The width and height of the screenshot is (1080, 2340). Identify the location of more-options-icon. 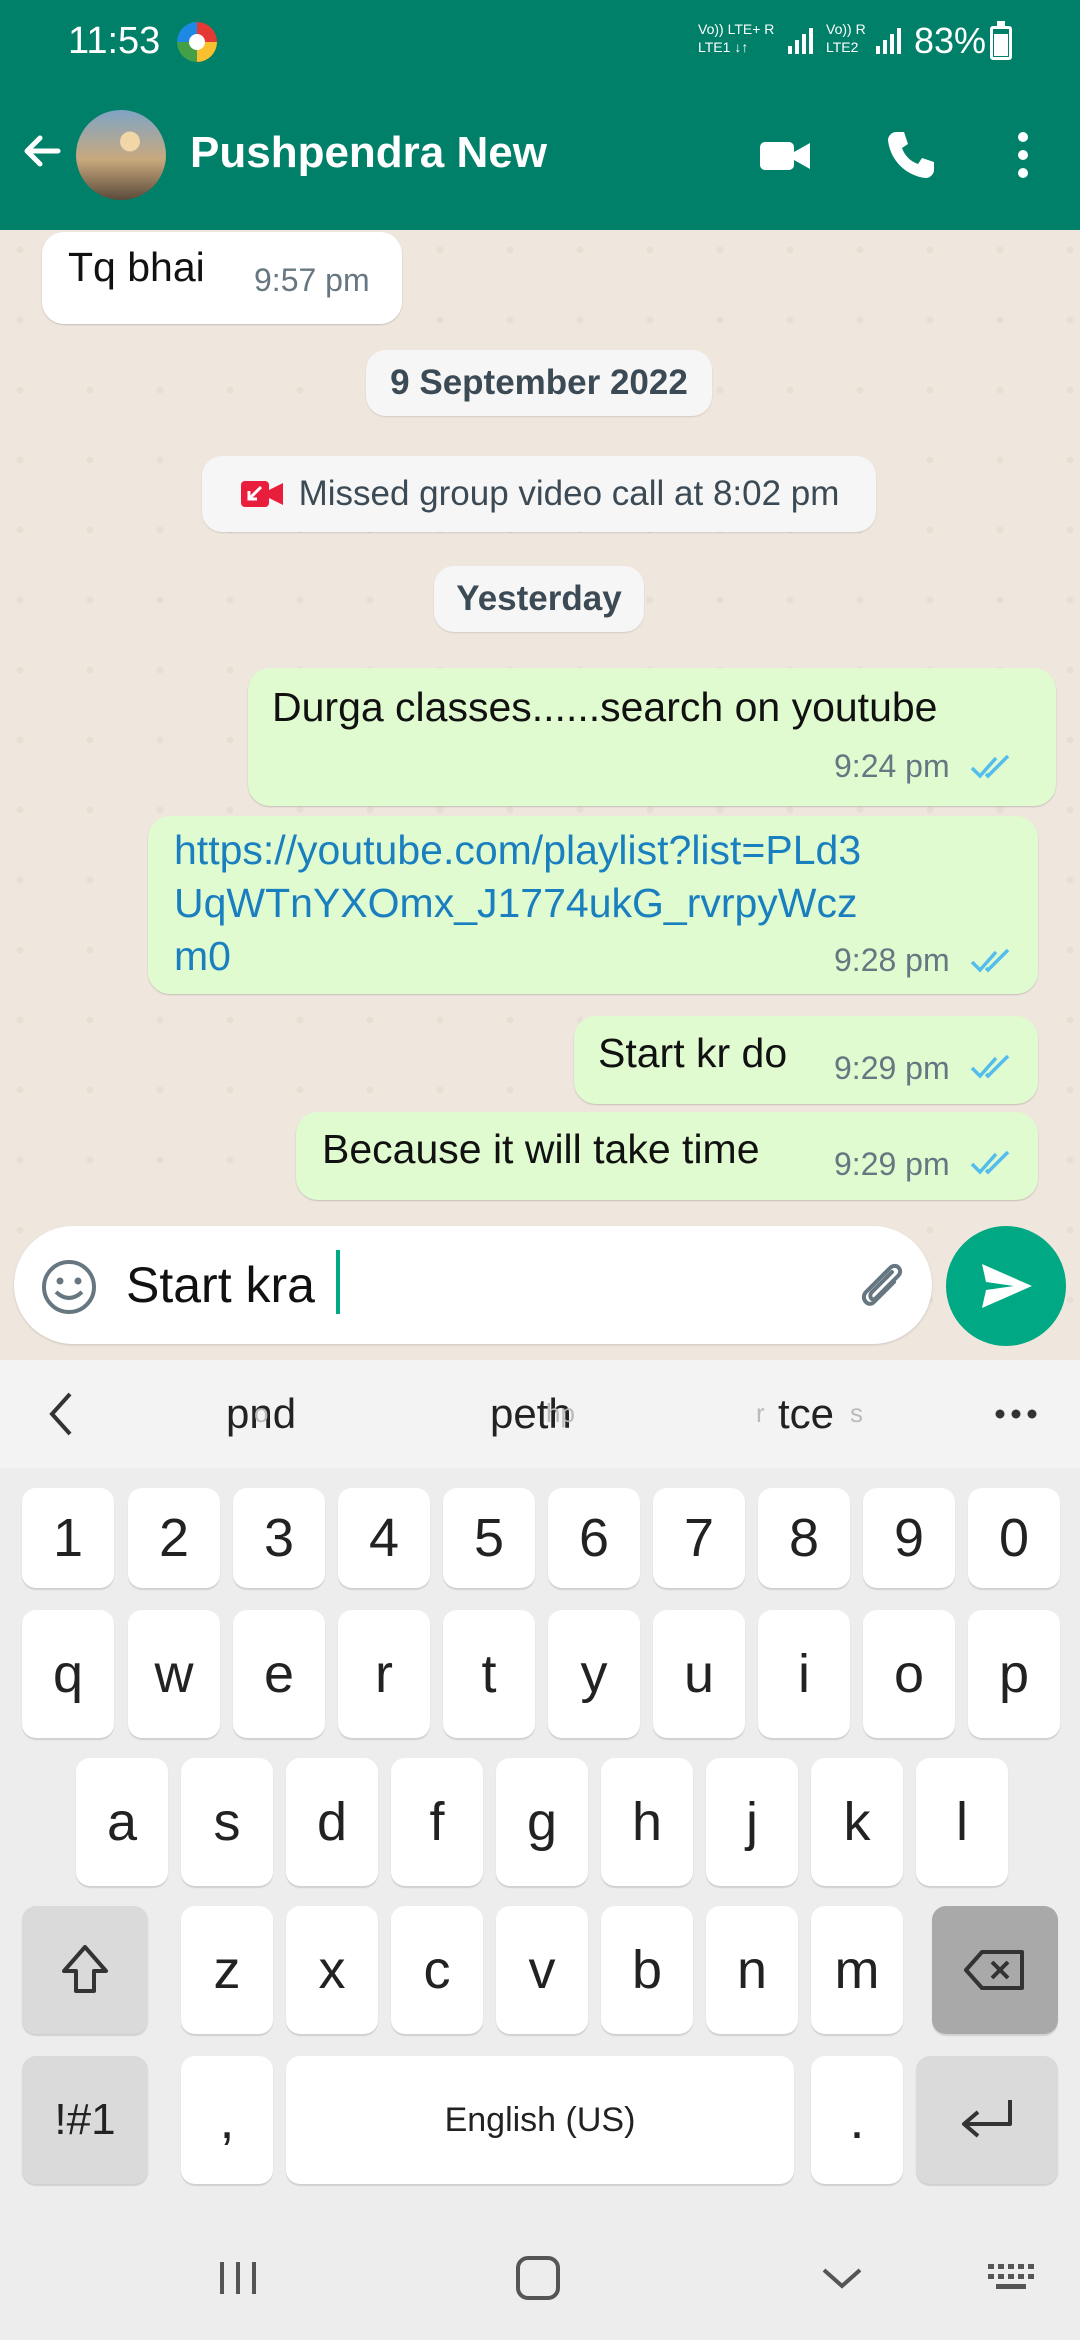
(1016, 1414).